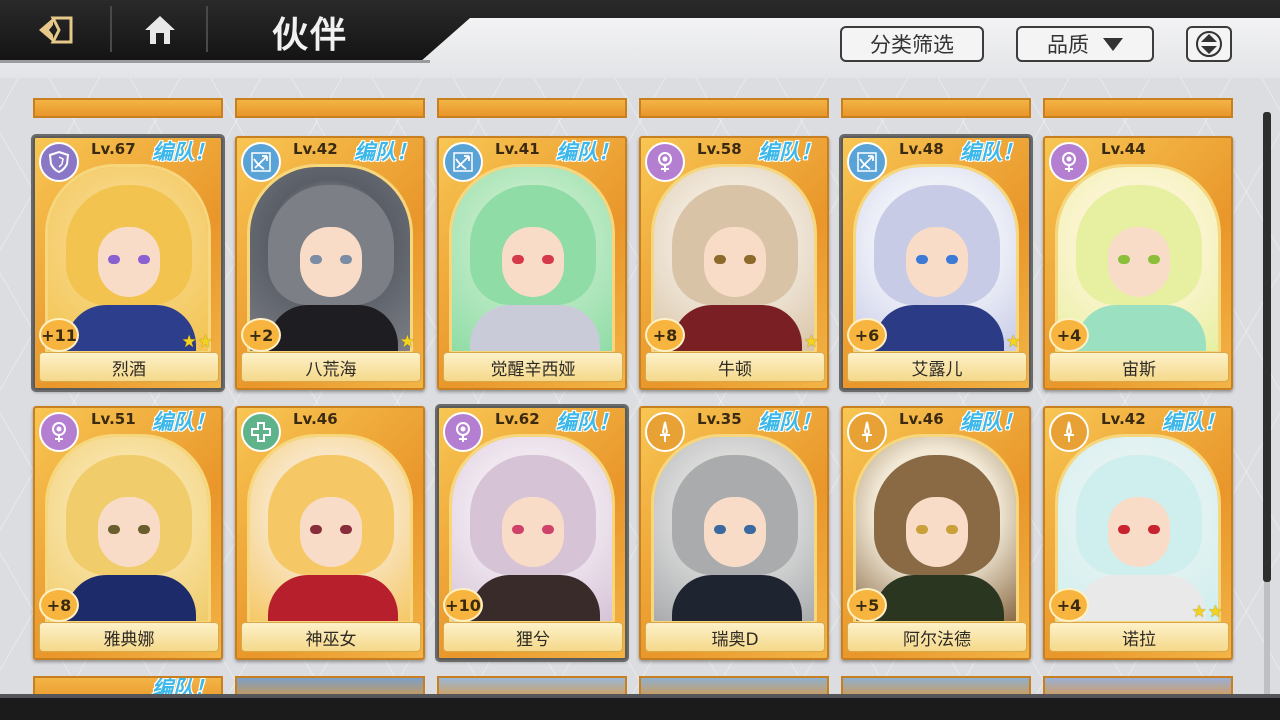 This screenshot has width=1280, height=720. I want to click on home-button, so click(160, 30).